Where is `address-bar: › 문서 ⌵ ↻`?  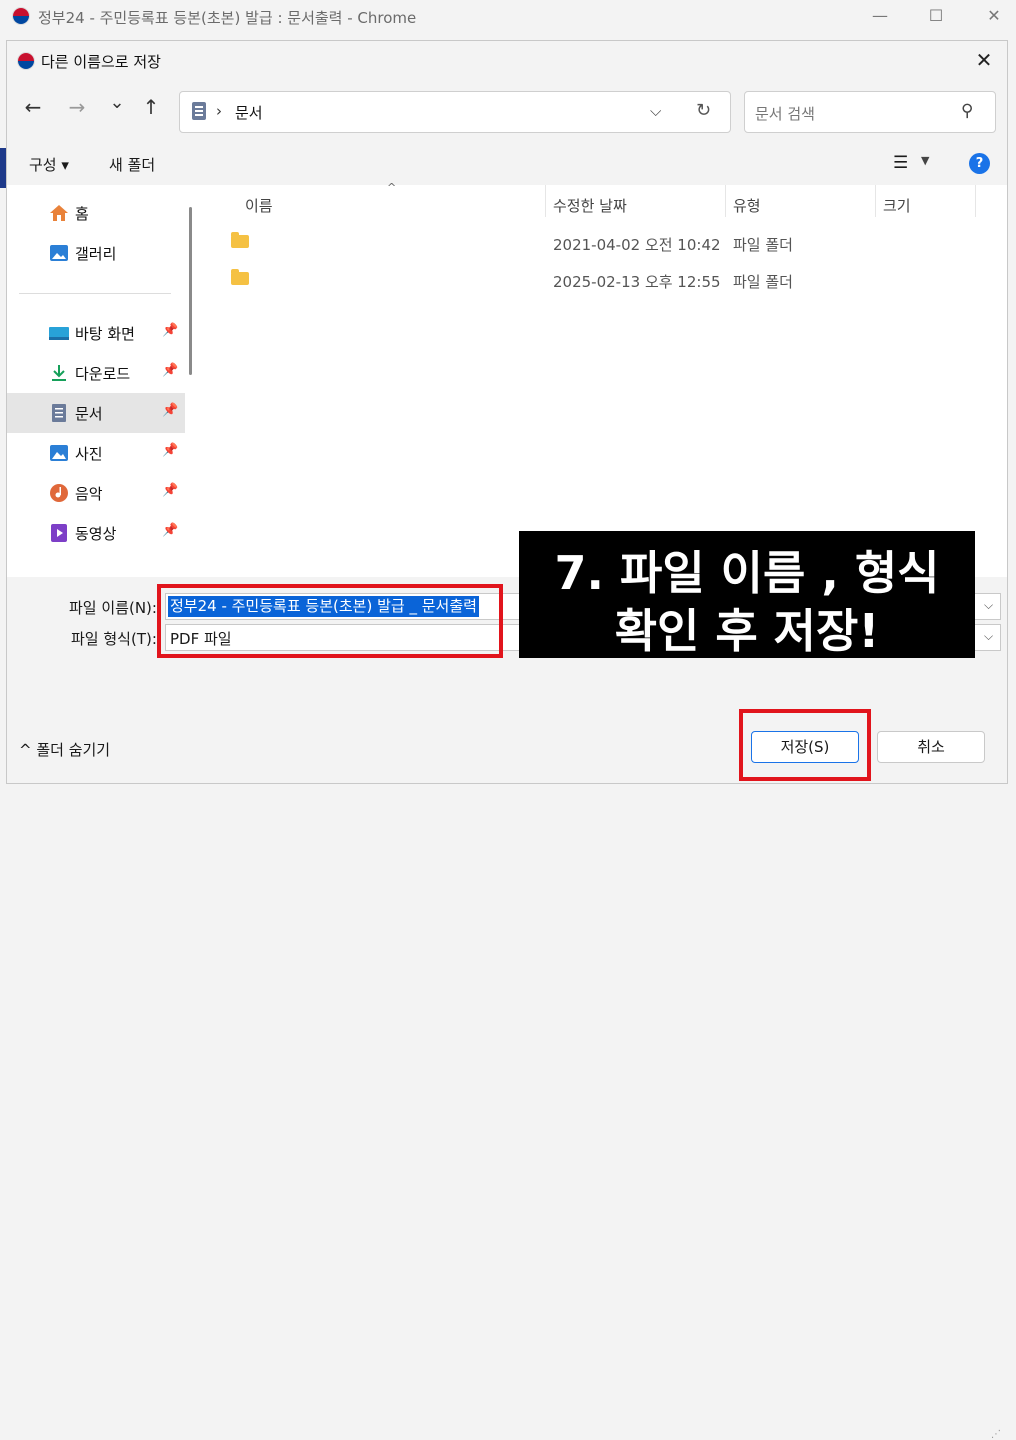 address-bar: › 문서 ⌵ ↻ is located at coordinates (455, 112).